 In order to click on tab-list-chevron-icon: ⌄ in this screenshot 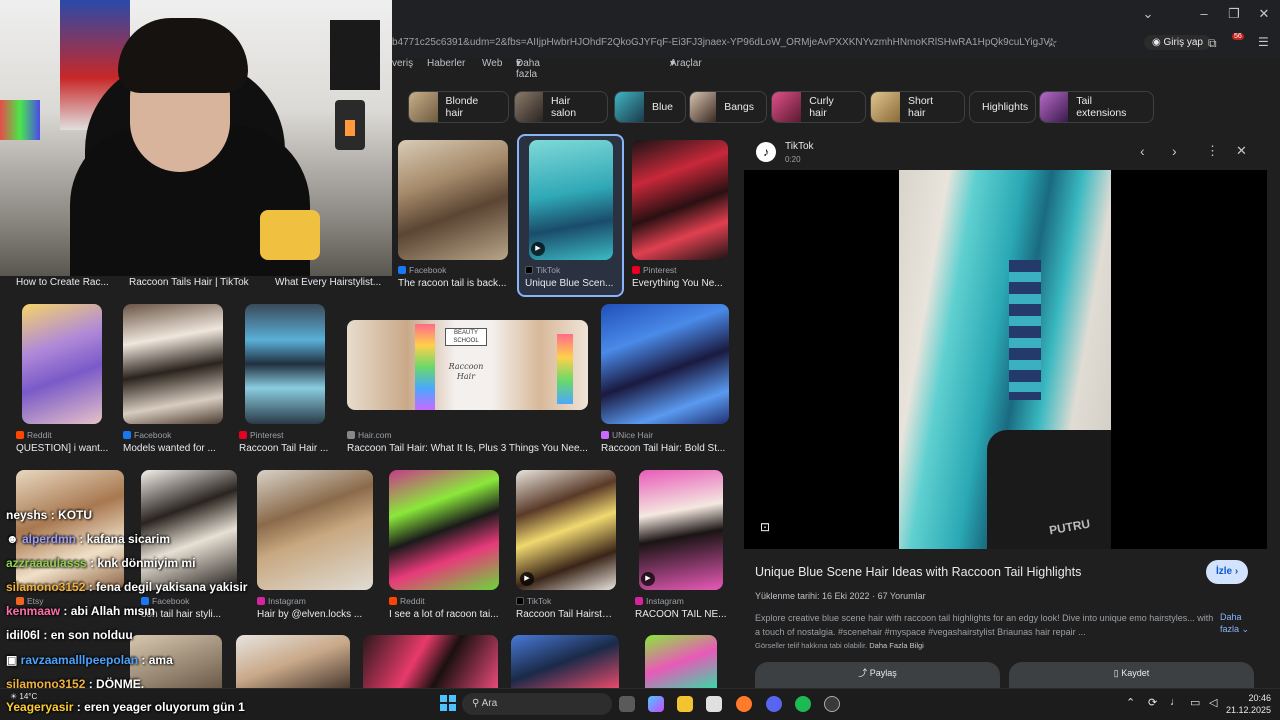, I will do `click(1148, 14)`.